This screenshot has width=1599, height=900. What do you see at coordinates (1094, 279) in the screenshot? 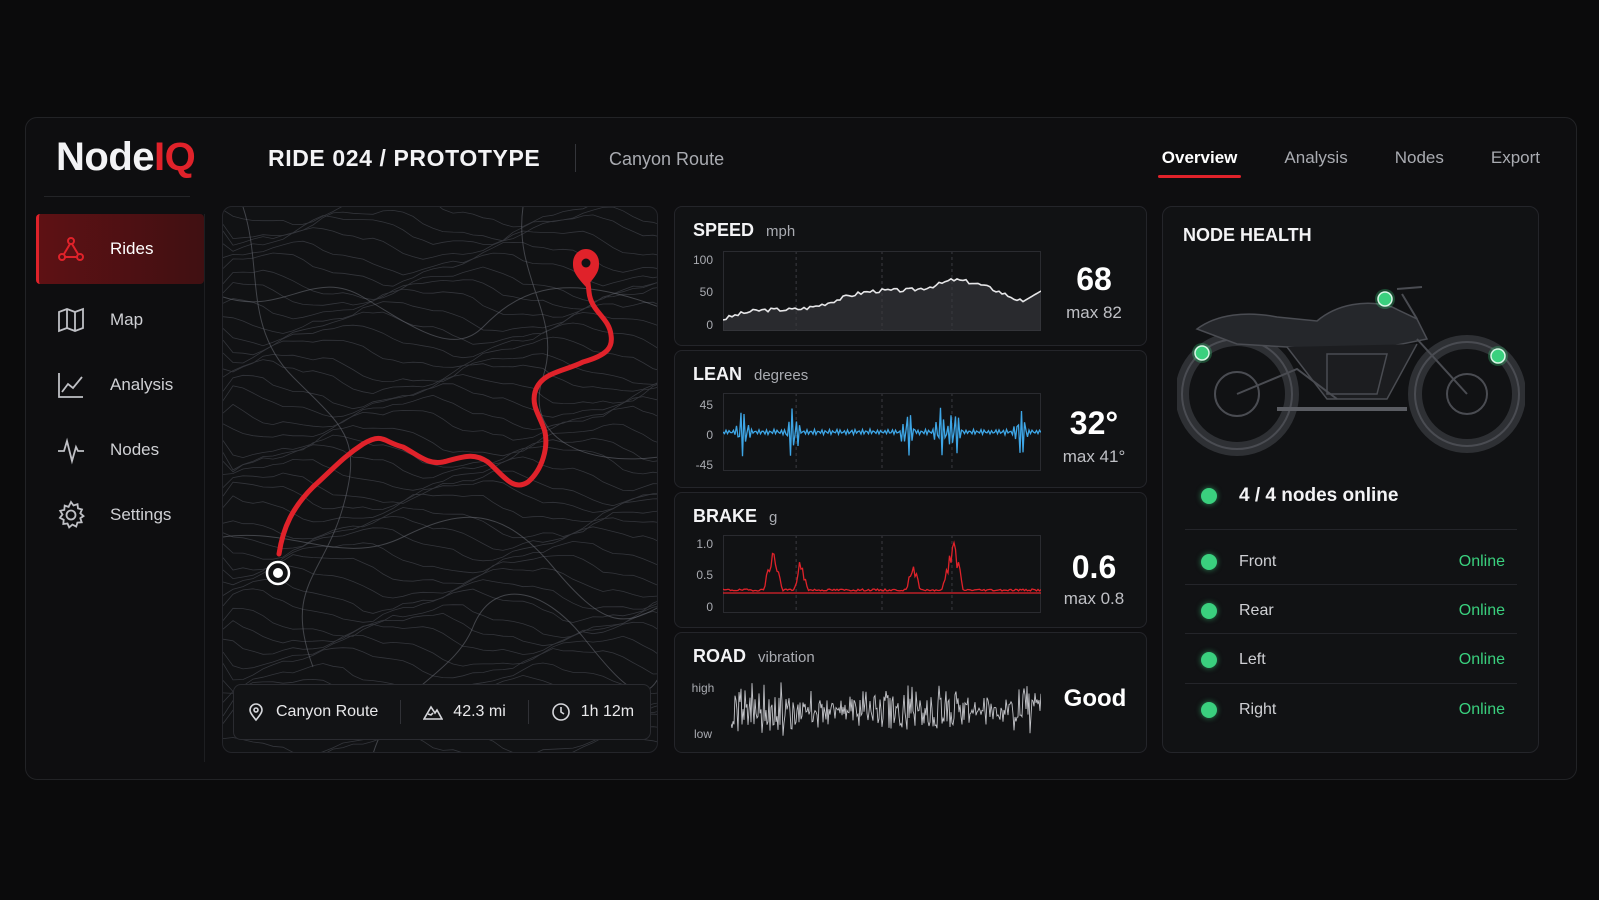
I see `speed-value: 68` at bounding box center [1094, 279].